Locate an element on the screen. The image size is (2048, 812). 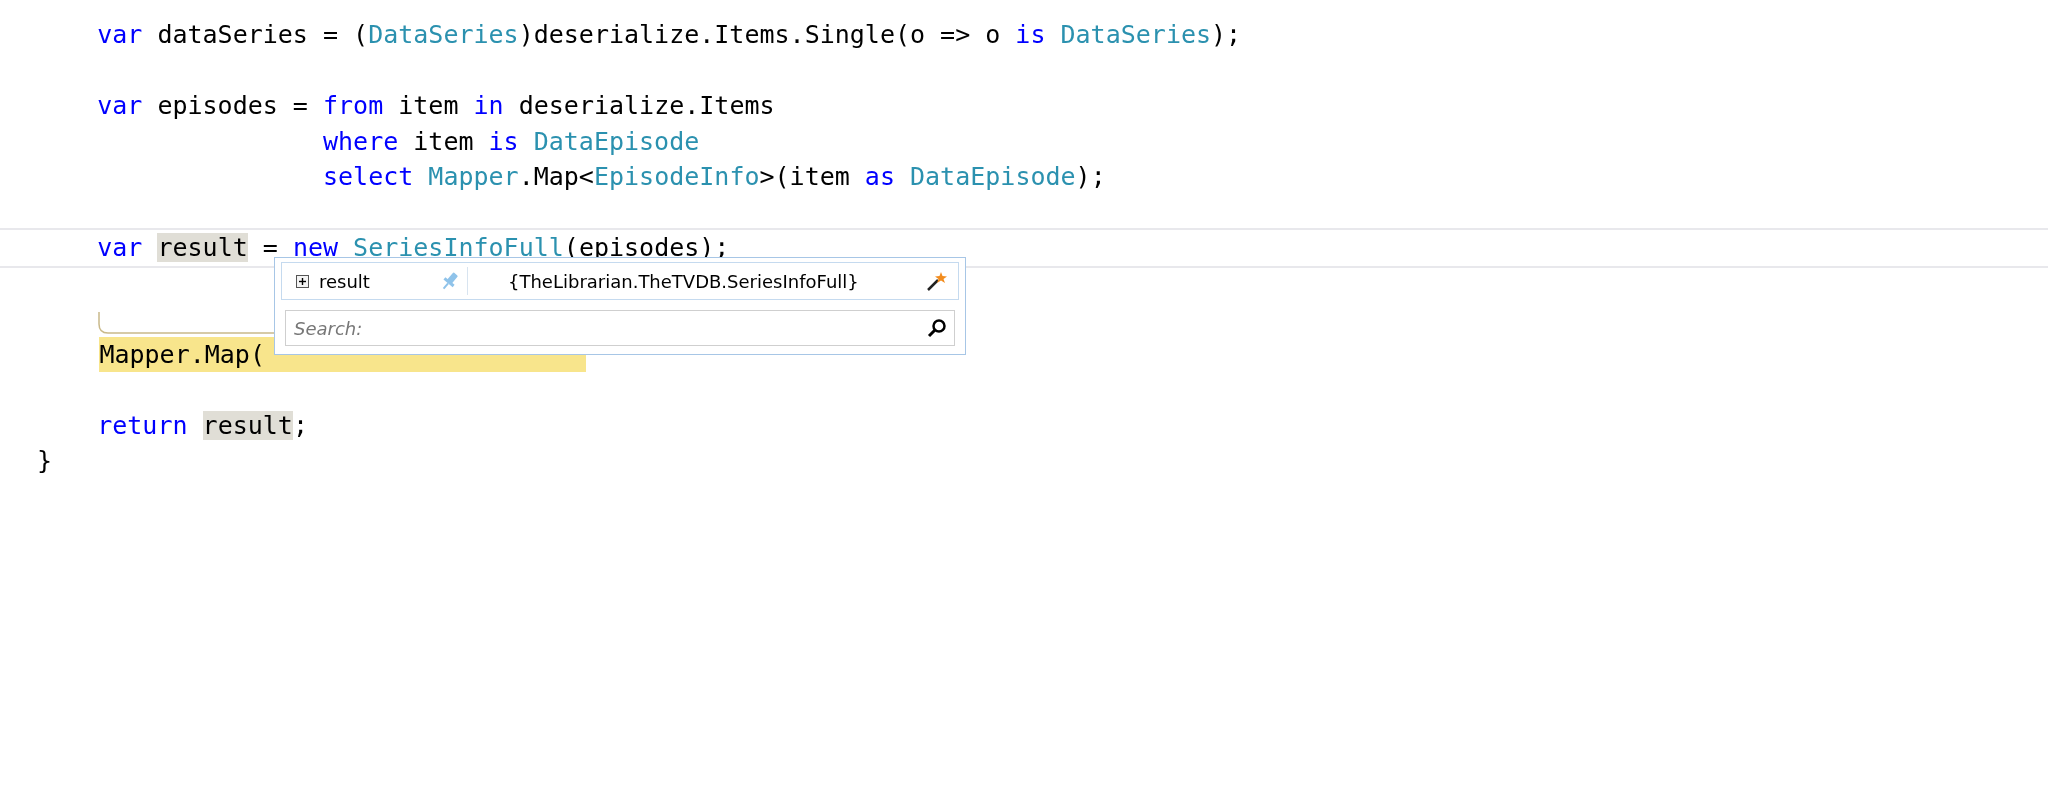
expand-icon is located at coordinates (302, 281).